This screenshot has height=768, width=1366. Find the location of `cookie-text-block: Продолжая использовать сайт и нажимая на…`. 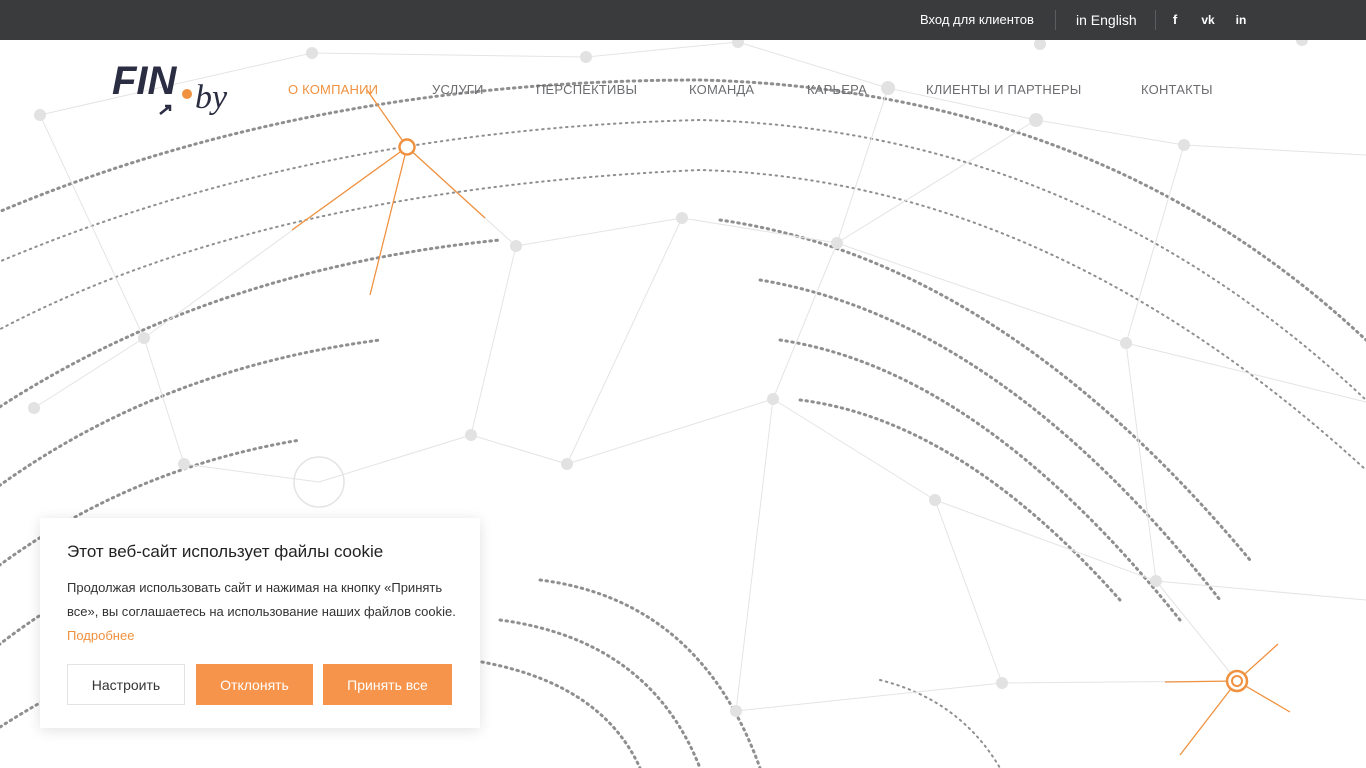

cookie-text-block: Продолжая использовать сайт и нажимая на… is located at coordinates (264, 612).